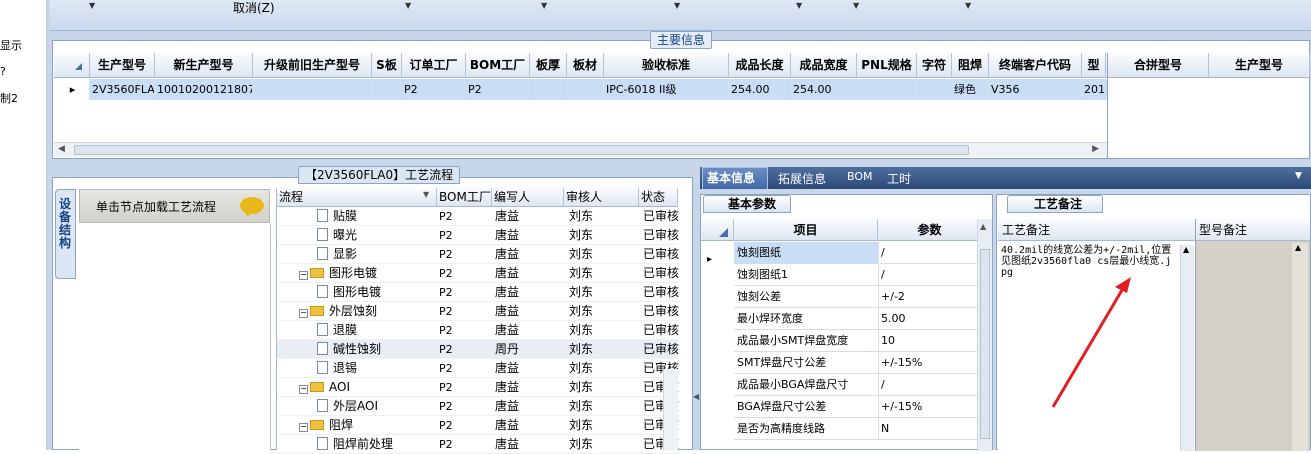  Describe the element at coordinates (204, 89) in the screenshot. I see `cell: 10010200121807` at that location.